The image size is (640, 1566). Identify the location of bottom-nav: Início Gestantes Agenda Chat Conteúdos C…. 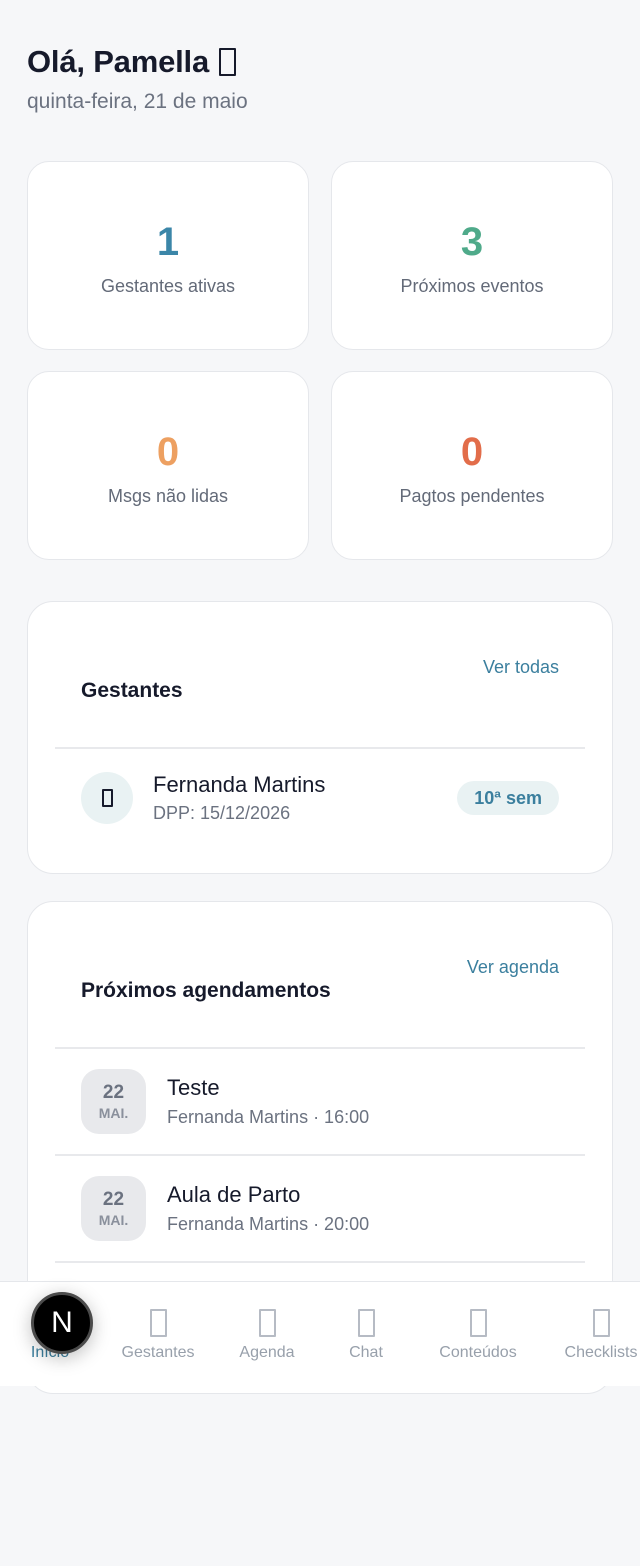
(320, 1333).